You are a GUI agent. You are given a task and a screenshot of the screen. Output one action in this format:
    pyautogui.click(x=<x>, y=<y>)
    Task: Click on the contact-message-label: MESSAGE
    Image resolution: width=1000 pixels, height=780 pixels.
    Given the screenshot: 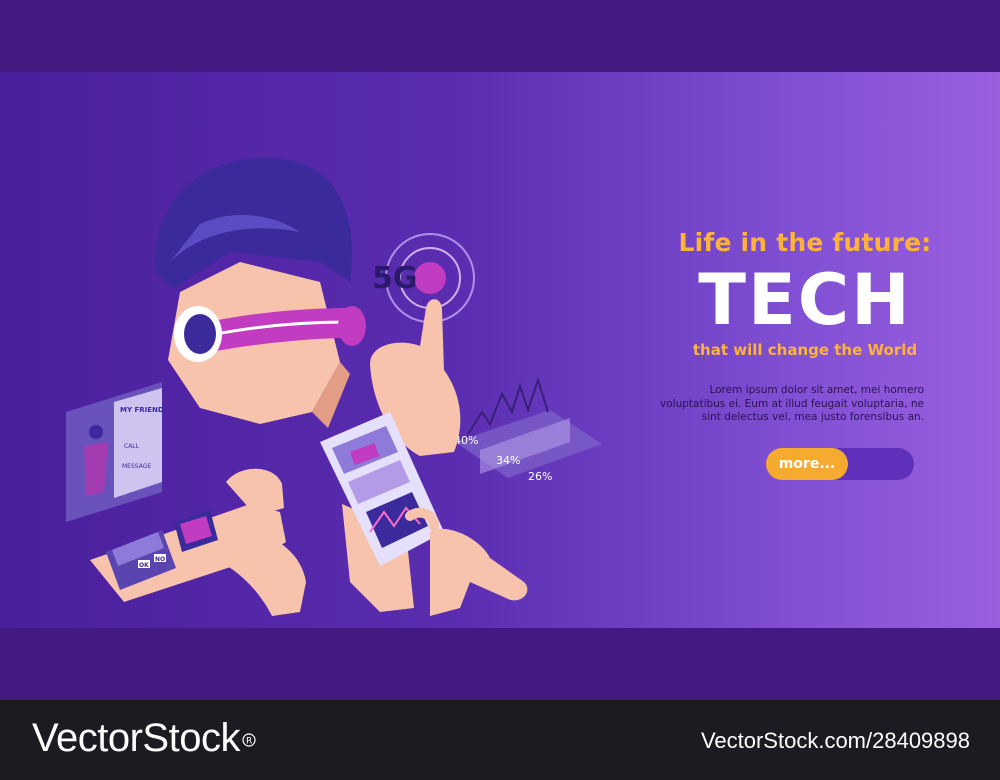 What is the action you would take?
    pyautogui.click(x=136, y=466)
    